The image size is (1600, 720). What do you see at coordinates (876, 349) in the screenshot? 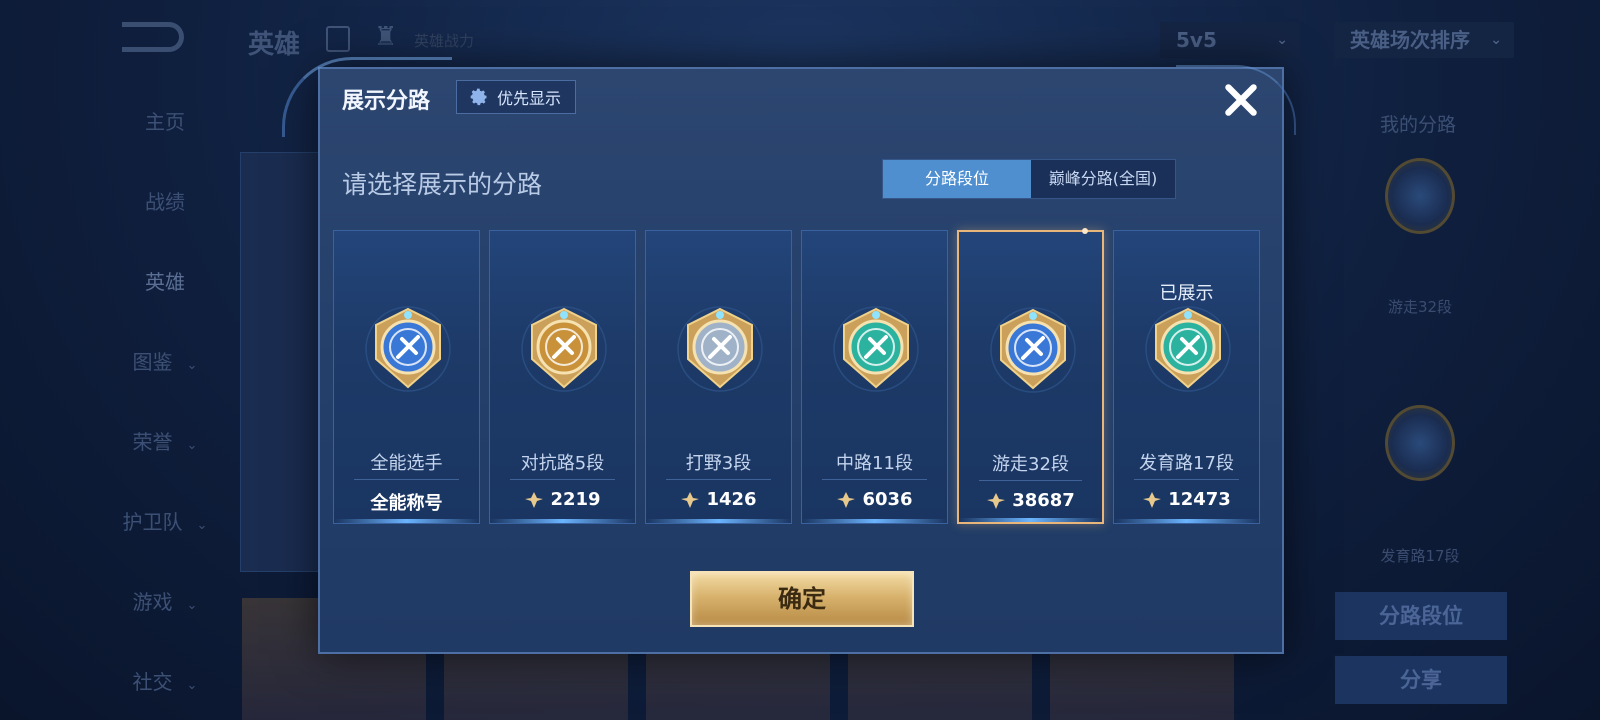
I see `mid-lane-emblem-icon` at bounding box center [876, 349].